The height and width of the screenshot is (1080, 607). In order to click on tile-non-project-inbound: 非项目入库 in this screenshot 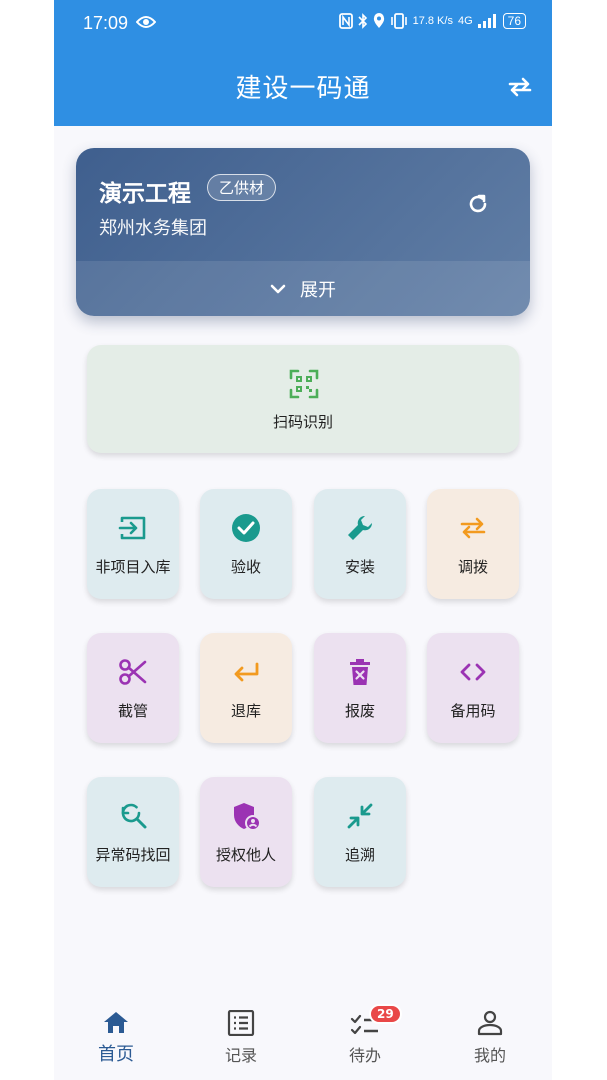, I will do `click(133, 544)`.